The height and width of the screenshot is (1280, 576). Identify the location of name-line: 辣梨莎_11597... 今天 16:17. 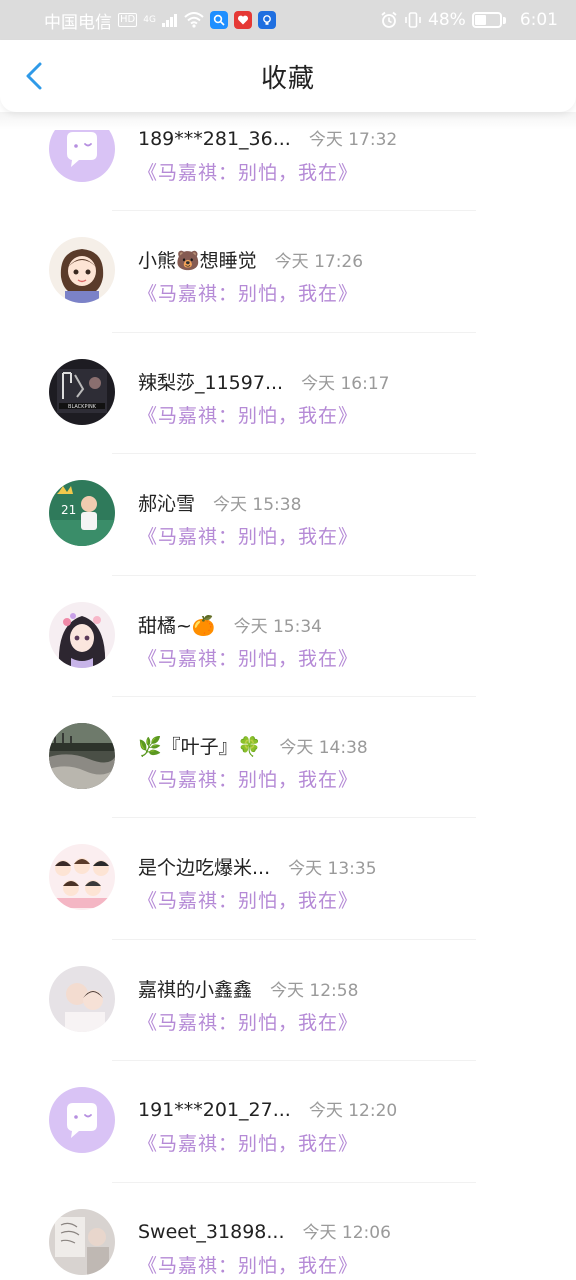
(263, 381).